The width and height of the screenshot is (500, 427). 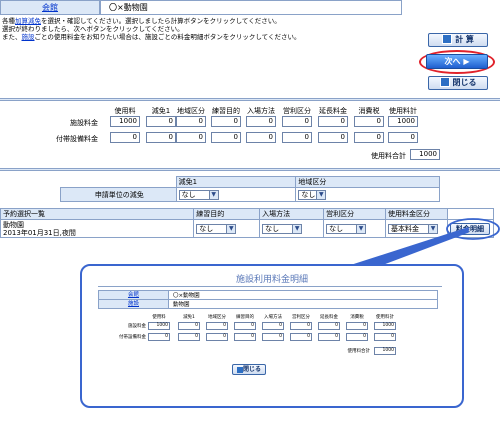 What do you see at coordinates (473, 229) in the screenshot?
I see `fee-detail-highlight` at bounding box center [473, 229].